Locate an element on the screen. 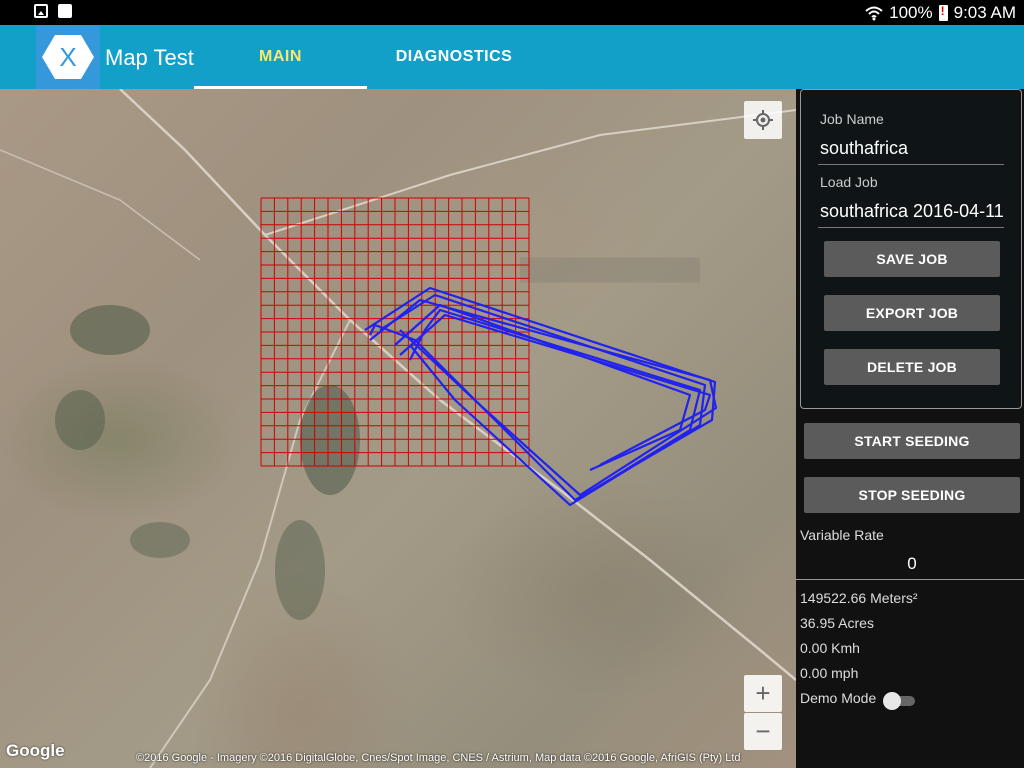 The image size is (1024, 768). tab-diagnostics-label: DIAGNOSTICS is located at coordinates (454, 56).